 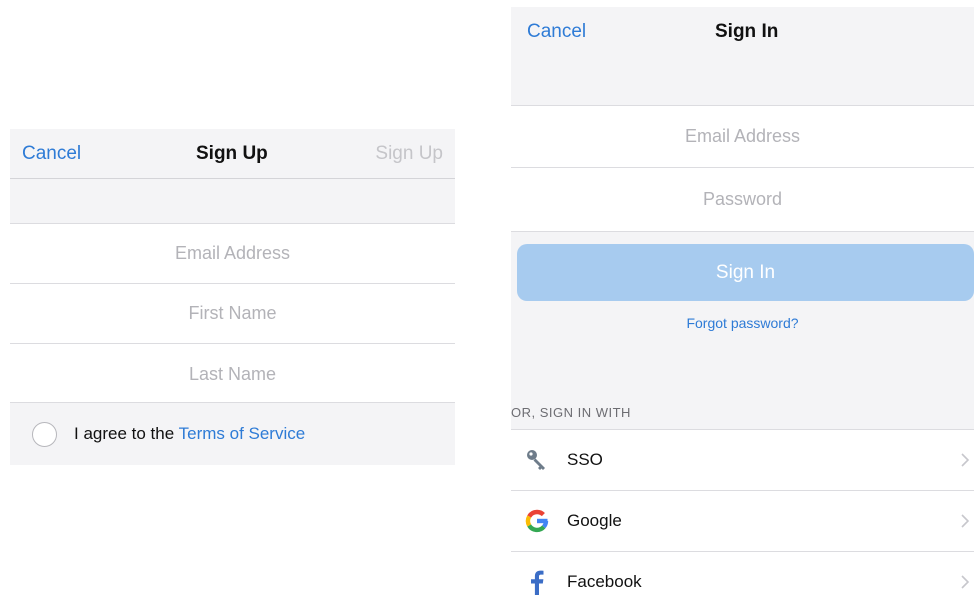 I want to click on signin-title: Sign In, so click(x=747, y=31).